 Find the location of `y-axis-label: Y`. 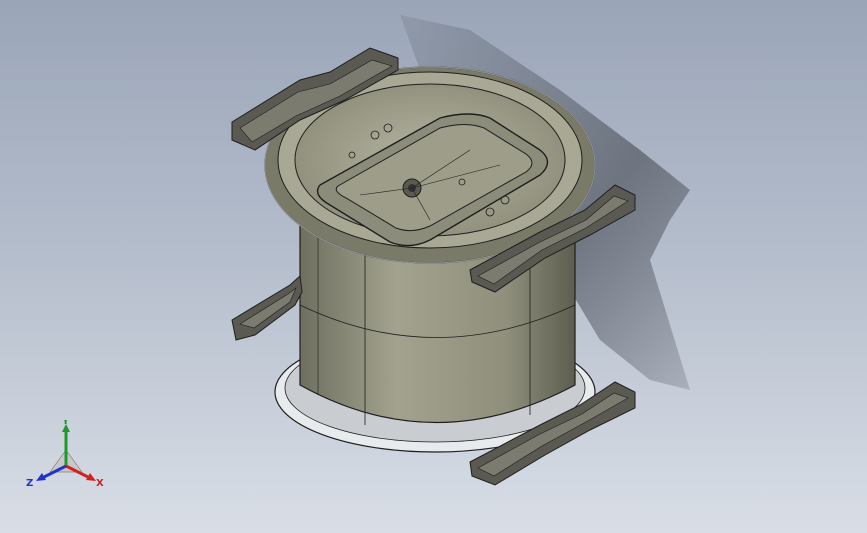

y-axis-label: Y is located at coordinates (65, 423).